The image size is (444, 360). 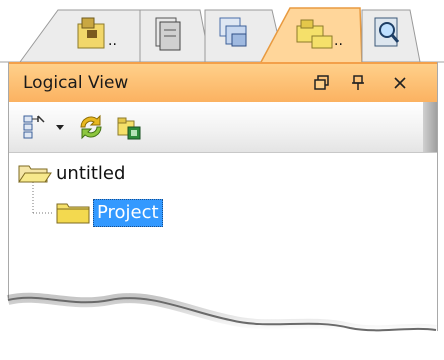 I want to click on panel-title-bar: Logical View, so click(x=223, y=82).